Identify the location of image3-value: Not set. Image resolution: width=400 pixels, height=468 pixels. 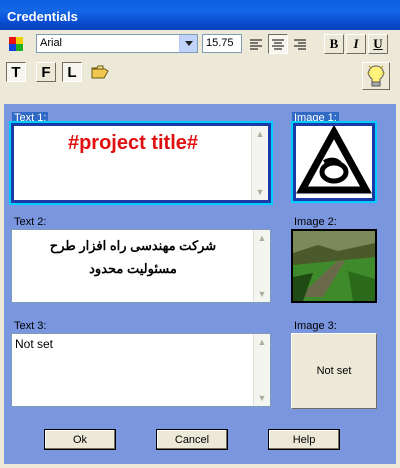
(334, 371).